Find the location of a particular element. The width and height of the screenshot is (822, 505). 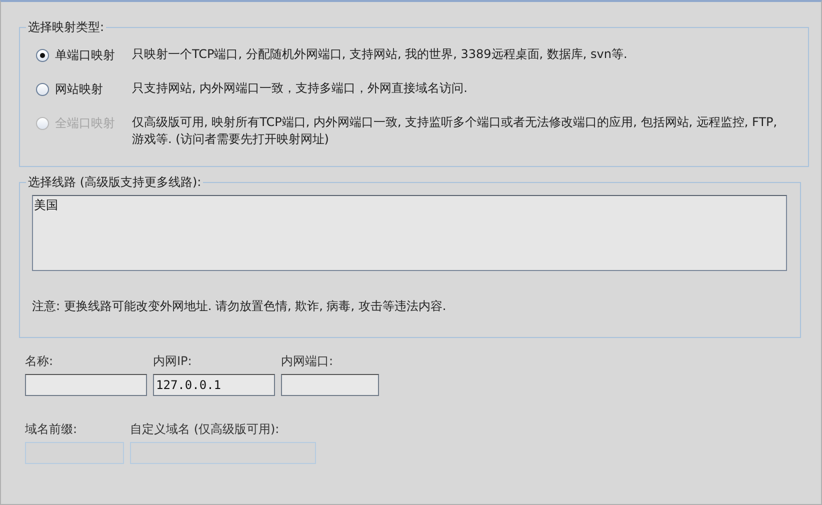

option-description: 只支持网站, 内外网端口一致，支持多端口，外网直接域名访问. is located at coordinates (300, 88).